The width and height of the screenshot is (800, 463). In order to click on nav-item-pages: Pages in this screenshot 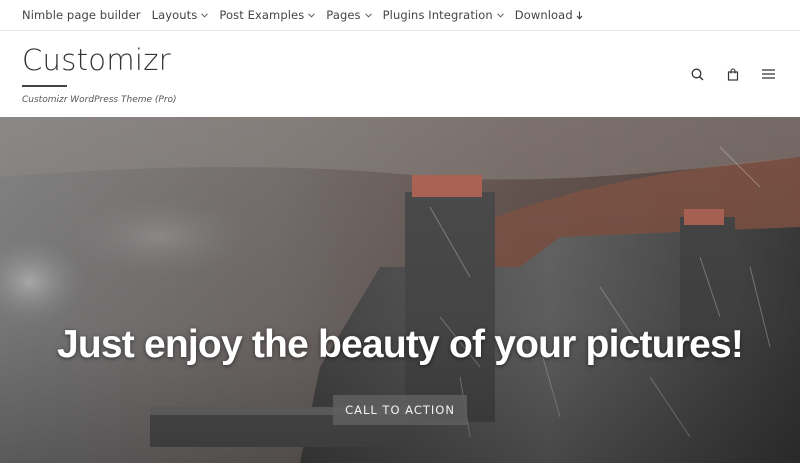, I will do `click(349, 15)`.